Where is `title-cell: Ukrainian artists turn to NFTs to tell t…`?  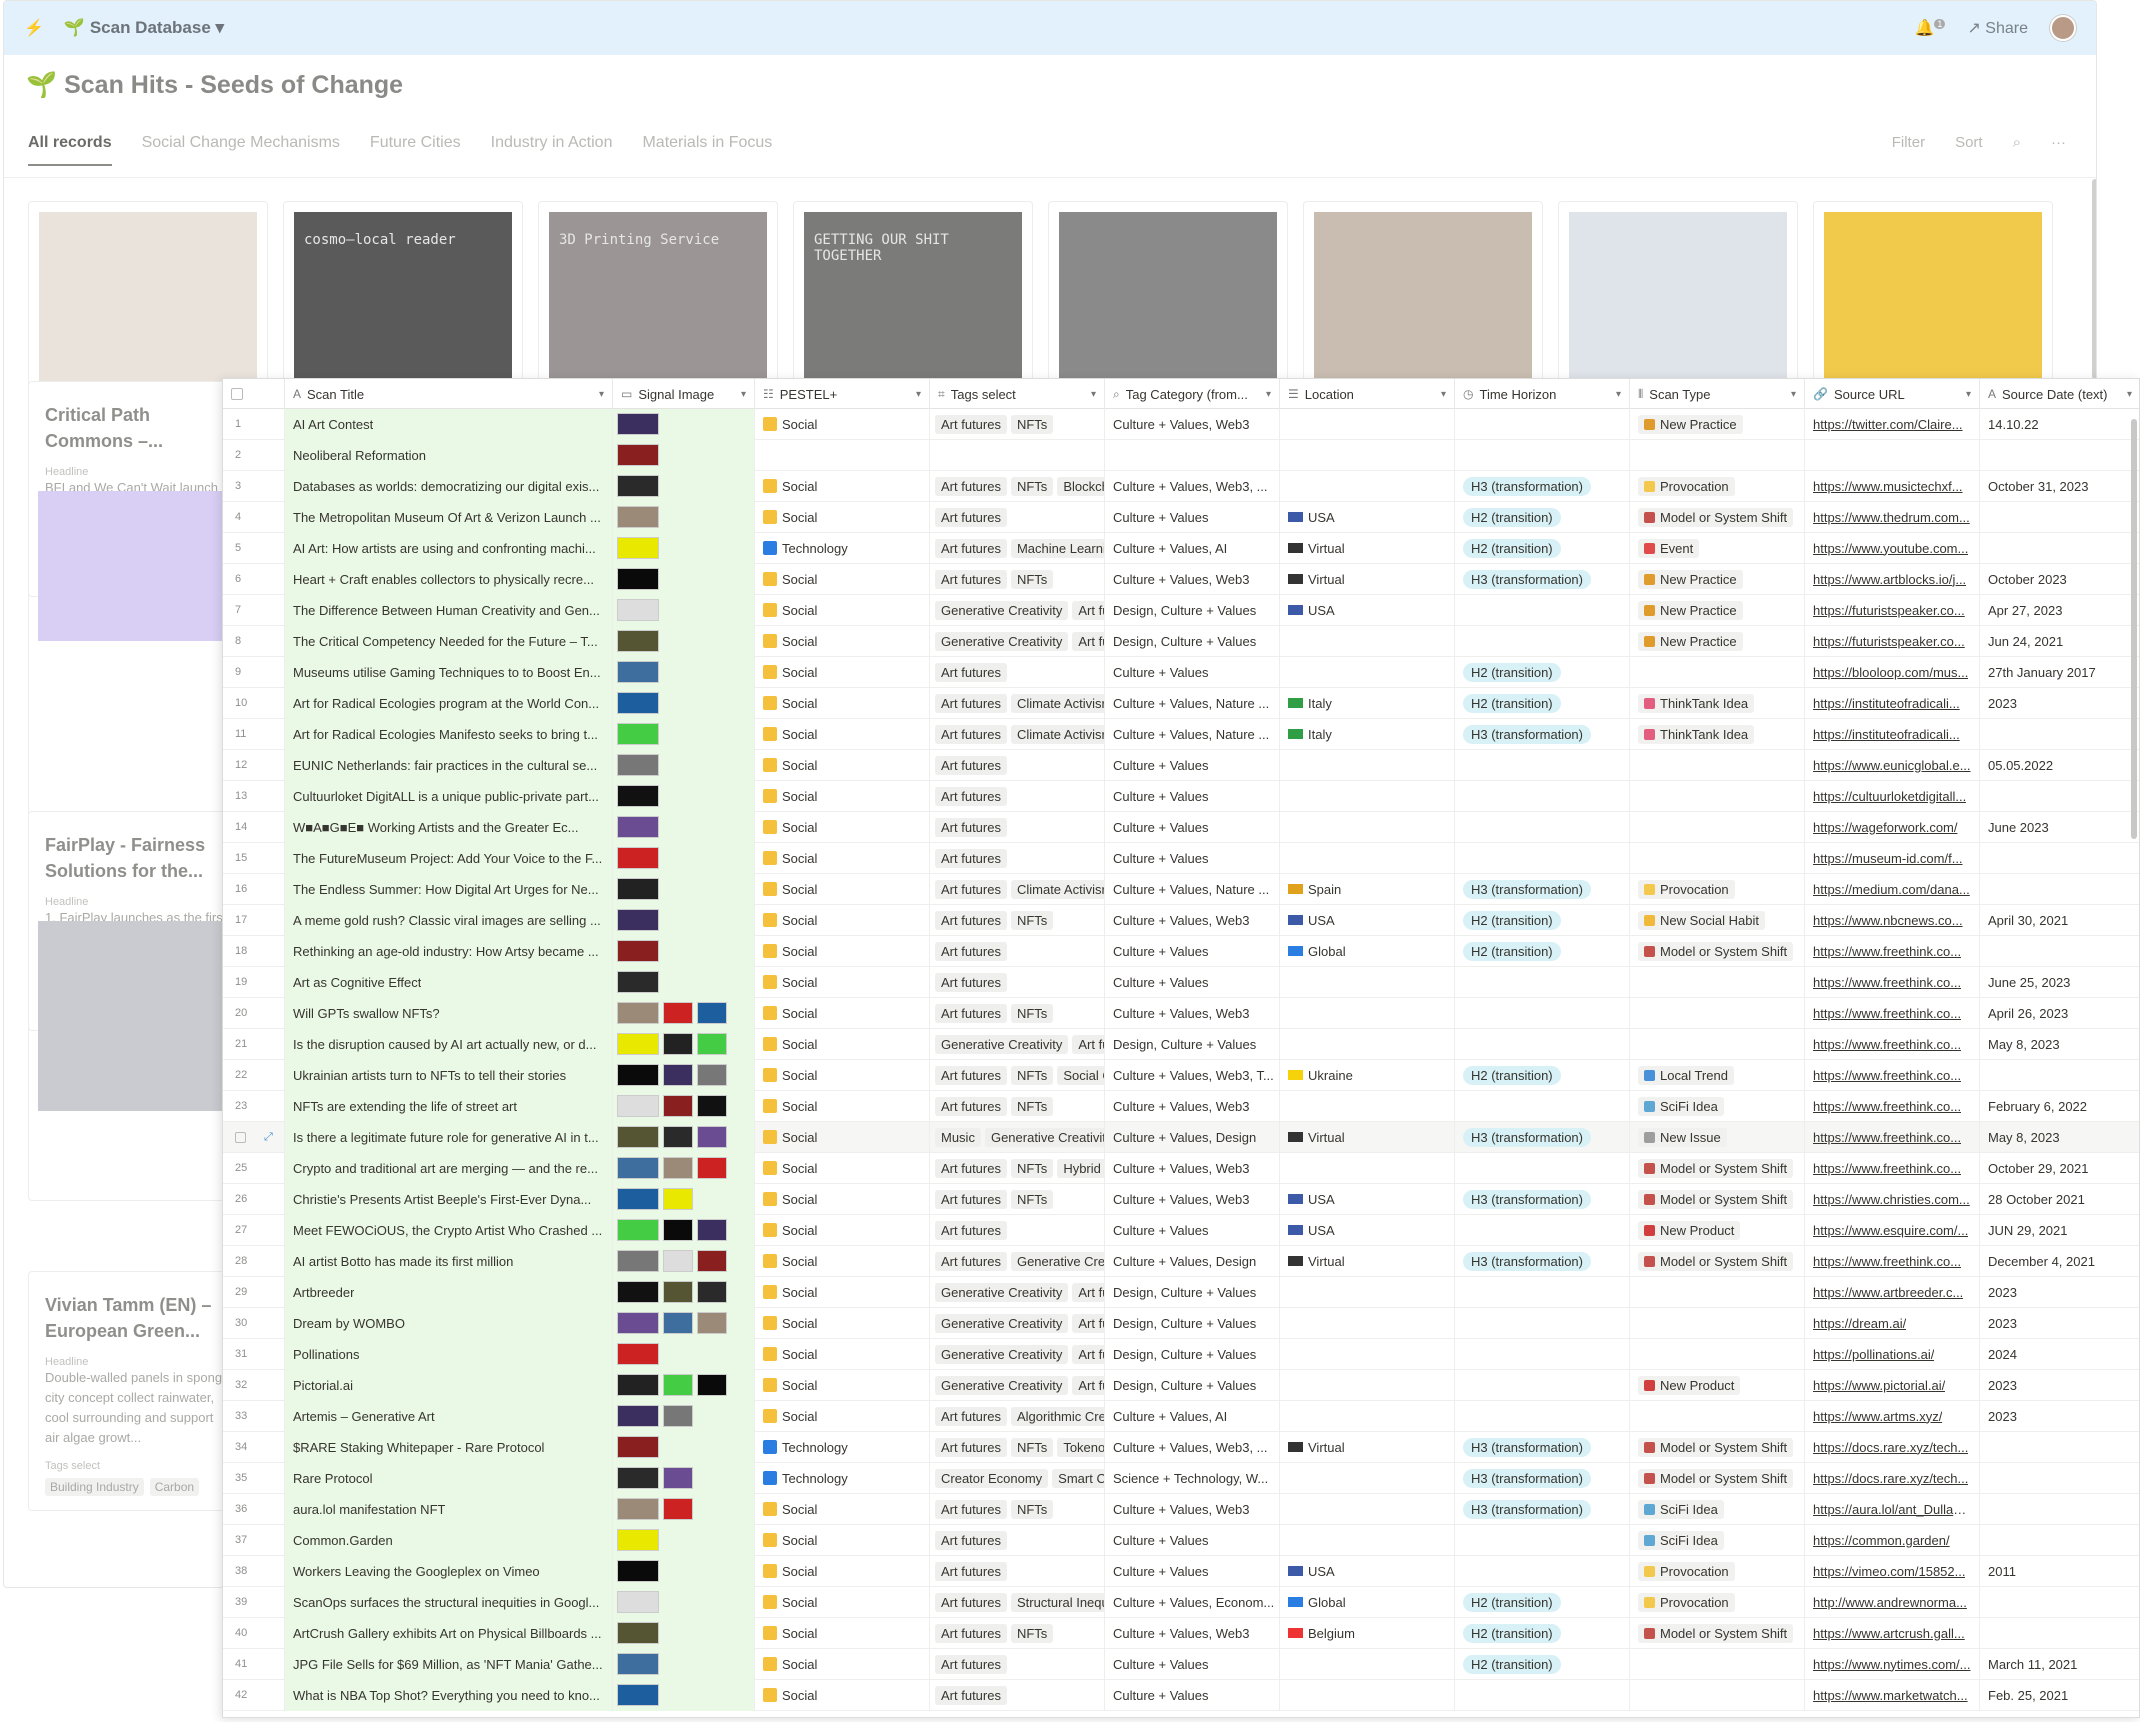 title-cell: Ukrainian artists turn to NFTs to tell t… is located at coordinates (449, 1075).